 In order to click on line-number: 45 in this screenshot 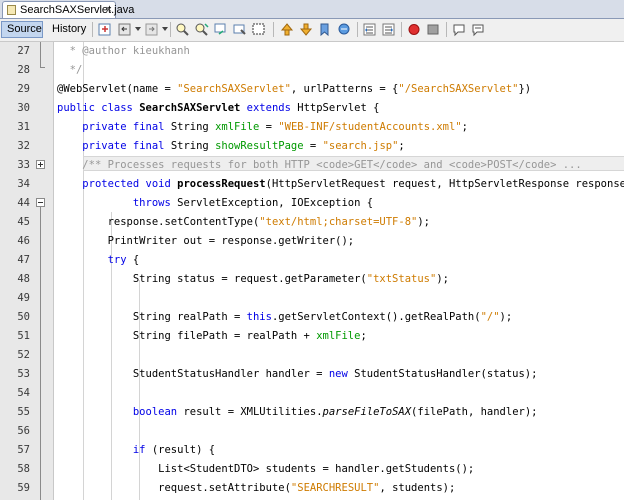, I will do `click(23, 222)`.